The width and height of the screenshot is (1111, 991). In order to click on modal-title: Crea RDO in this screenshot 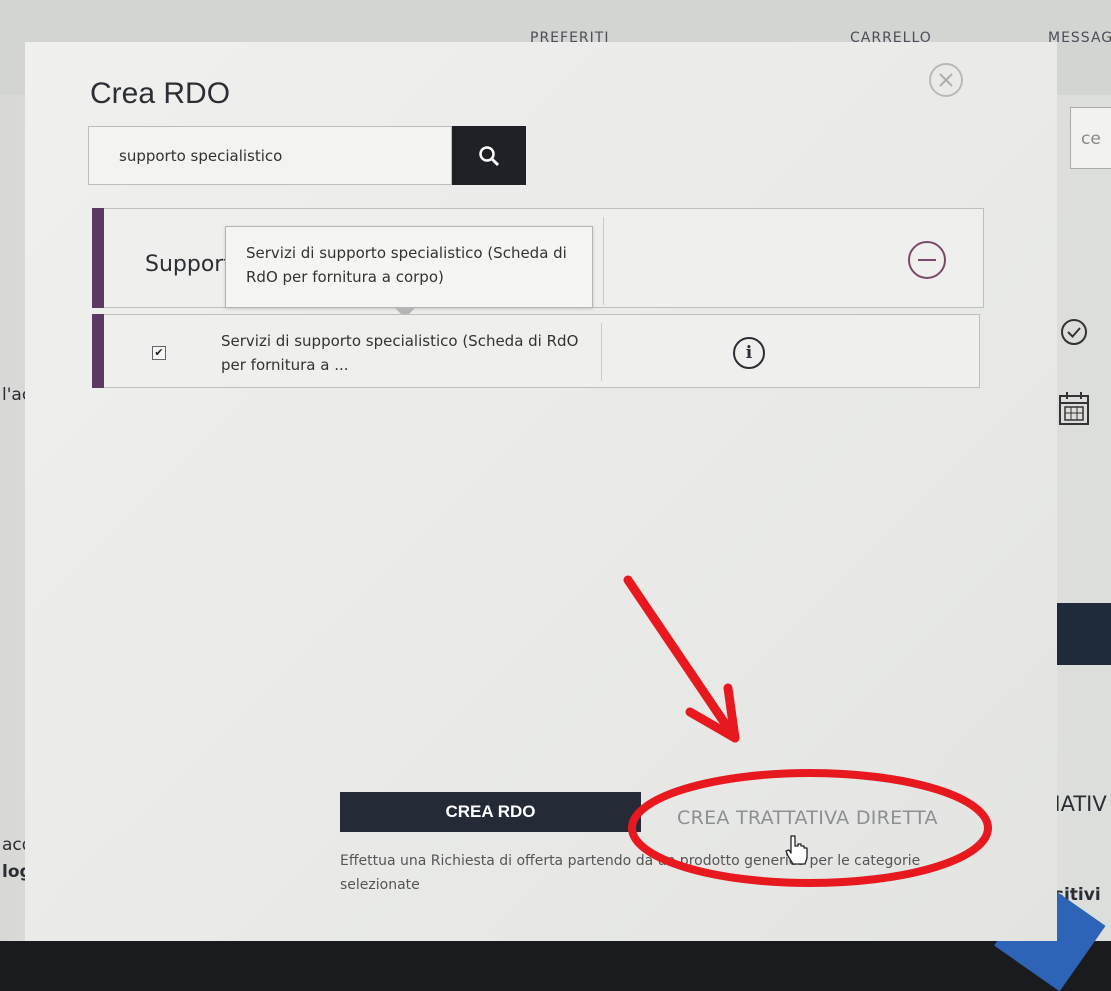, I will do `click(160, 93)`.